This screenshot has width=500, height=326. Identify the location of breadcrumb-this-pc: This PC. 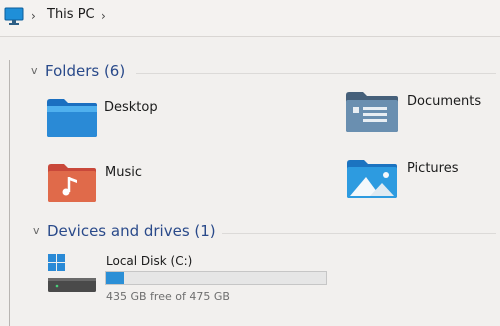
(71, 14).